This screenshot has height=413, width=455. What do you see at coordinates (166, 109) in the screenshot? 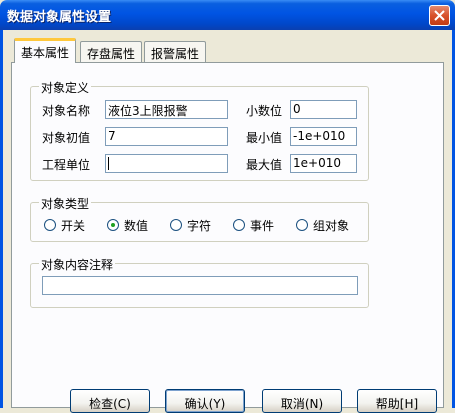
I see `name-input: 液位3上限报警` at bounding box center [166, 109].